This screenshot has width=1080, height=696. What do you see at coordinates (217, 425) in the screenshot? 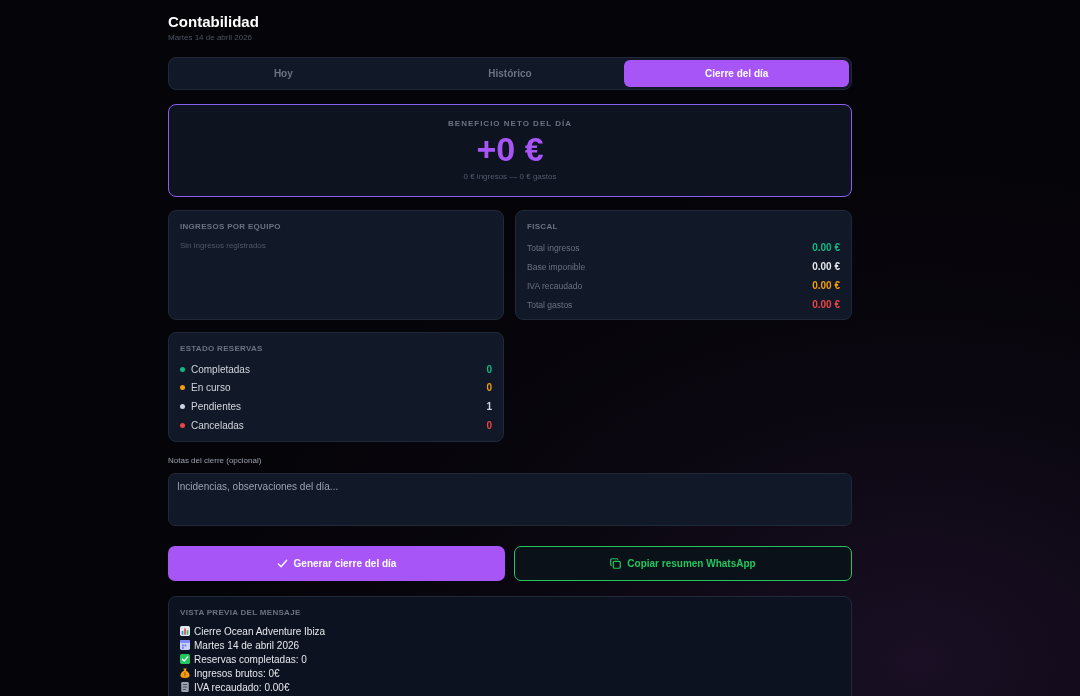
I see `status-label: Canceladas` at bounding box center [217, 425].